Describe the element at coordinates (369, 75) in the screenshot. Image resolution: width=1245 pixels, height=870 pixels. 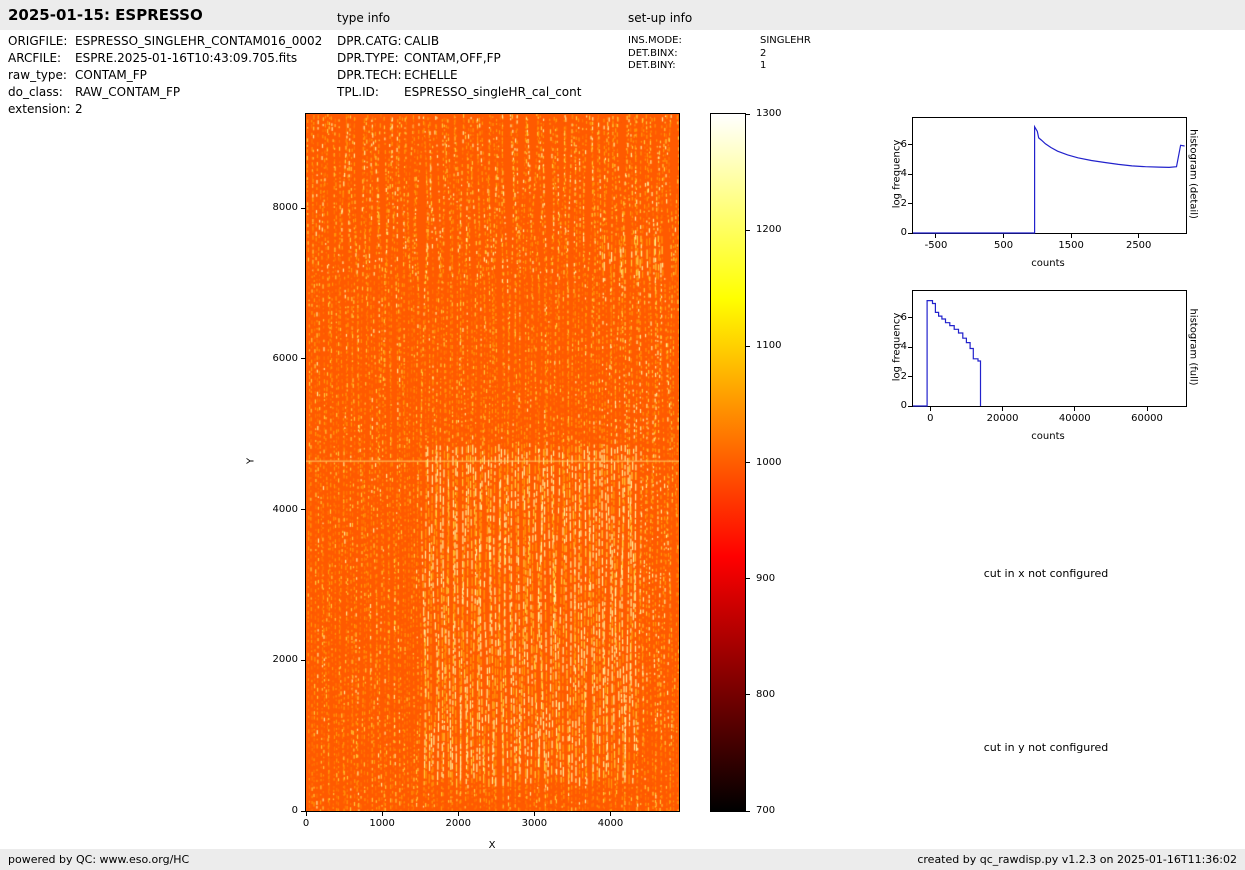
I see `meta-label: DPR.TECH:` at that location.